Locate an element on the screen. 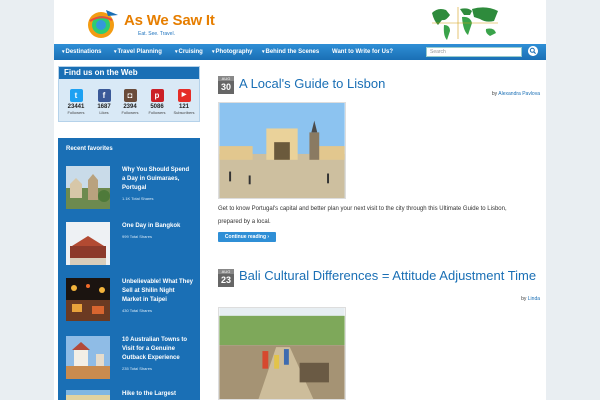 The image size is (600, 400). recent-item-shares: 1.1K Total Shares is located at coordinates (138, 198).